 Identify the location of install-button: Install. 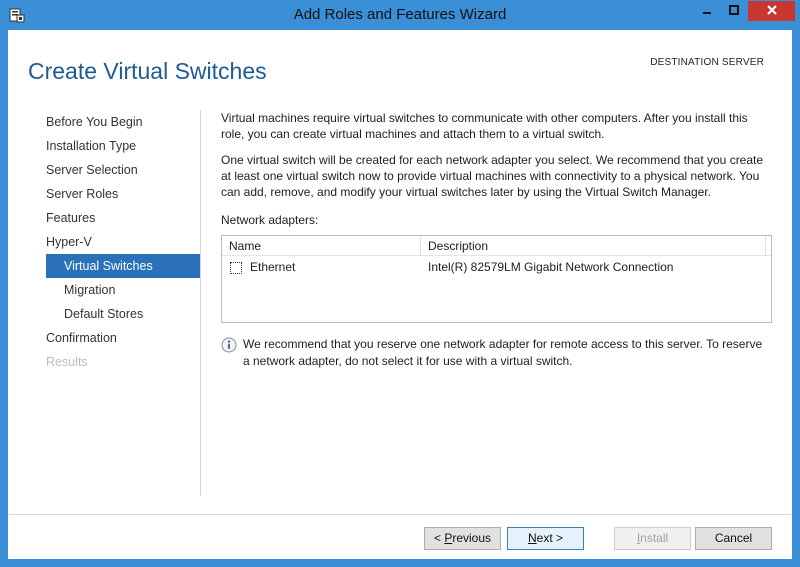
(652, 538).